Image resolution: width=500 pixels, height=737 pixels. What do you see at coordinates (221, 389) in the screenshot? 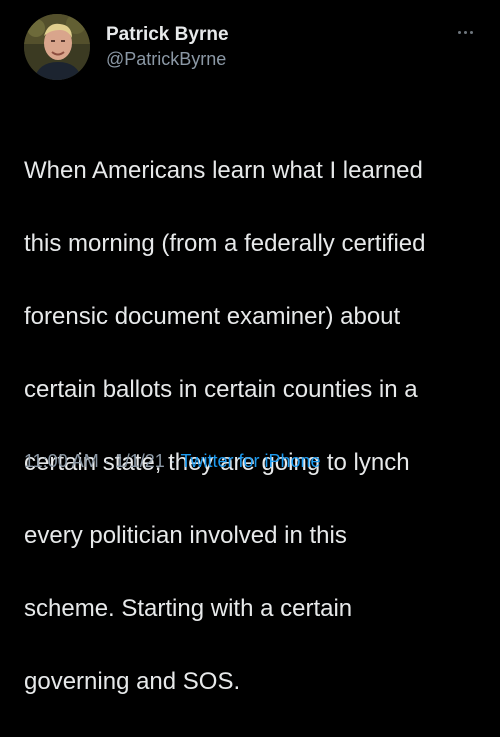
I see `tweet-text-line: certain ballots in certain counties in a` at bounding box center [221, 389].